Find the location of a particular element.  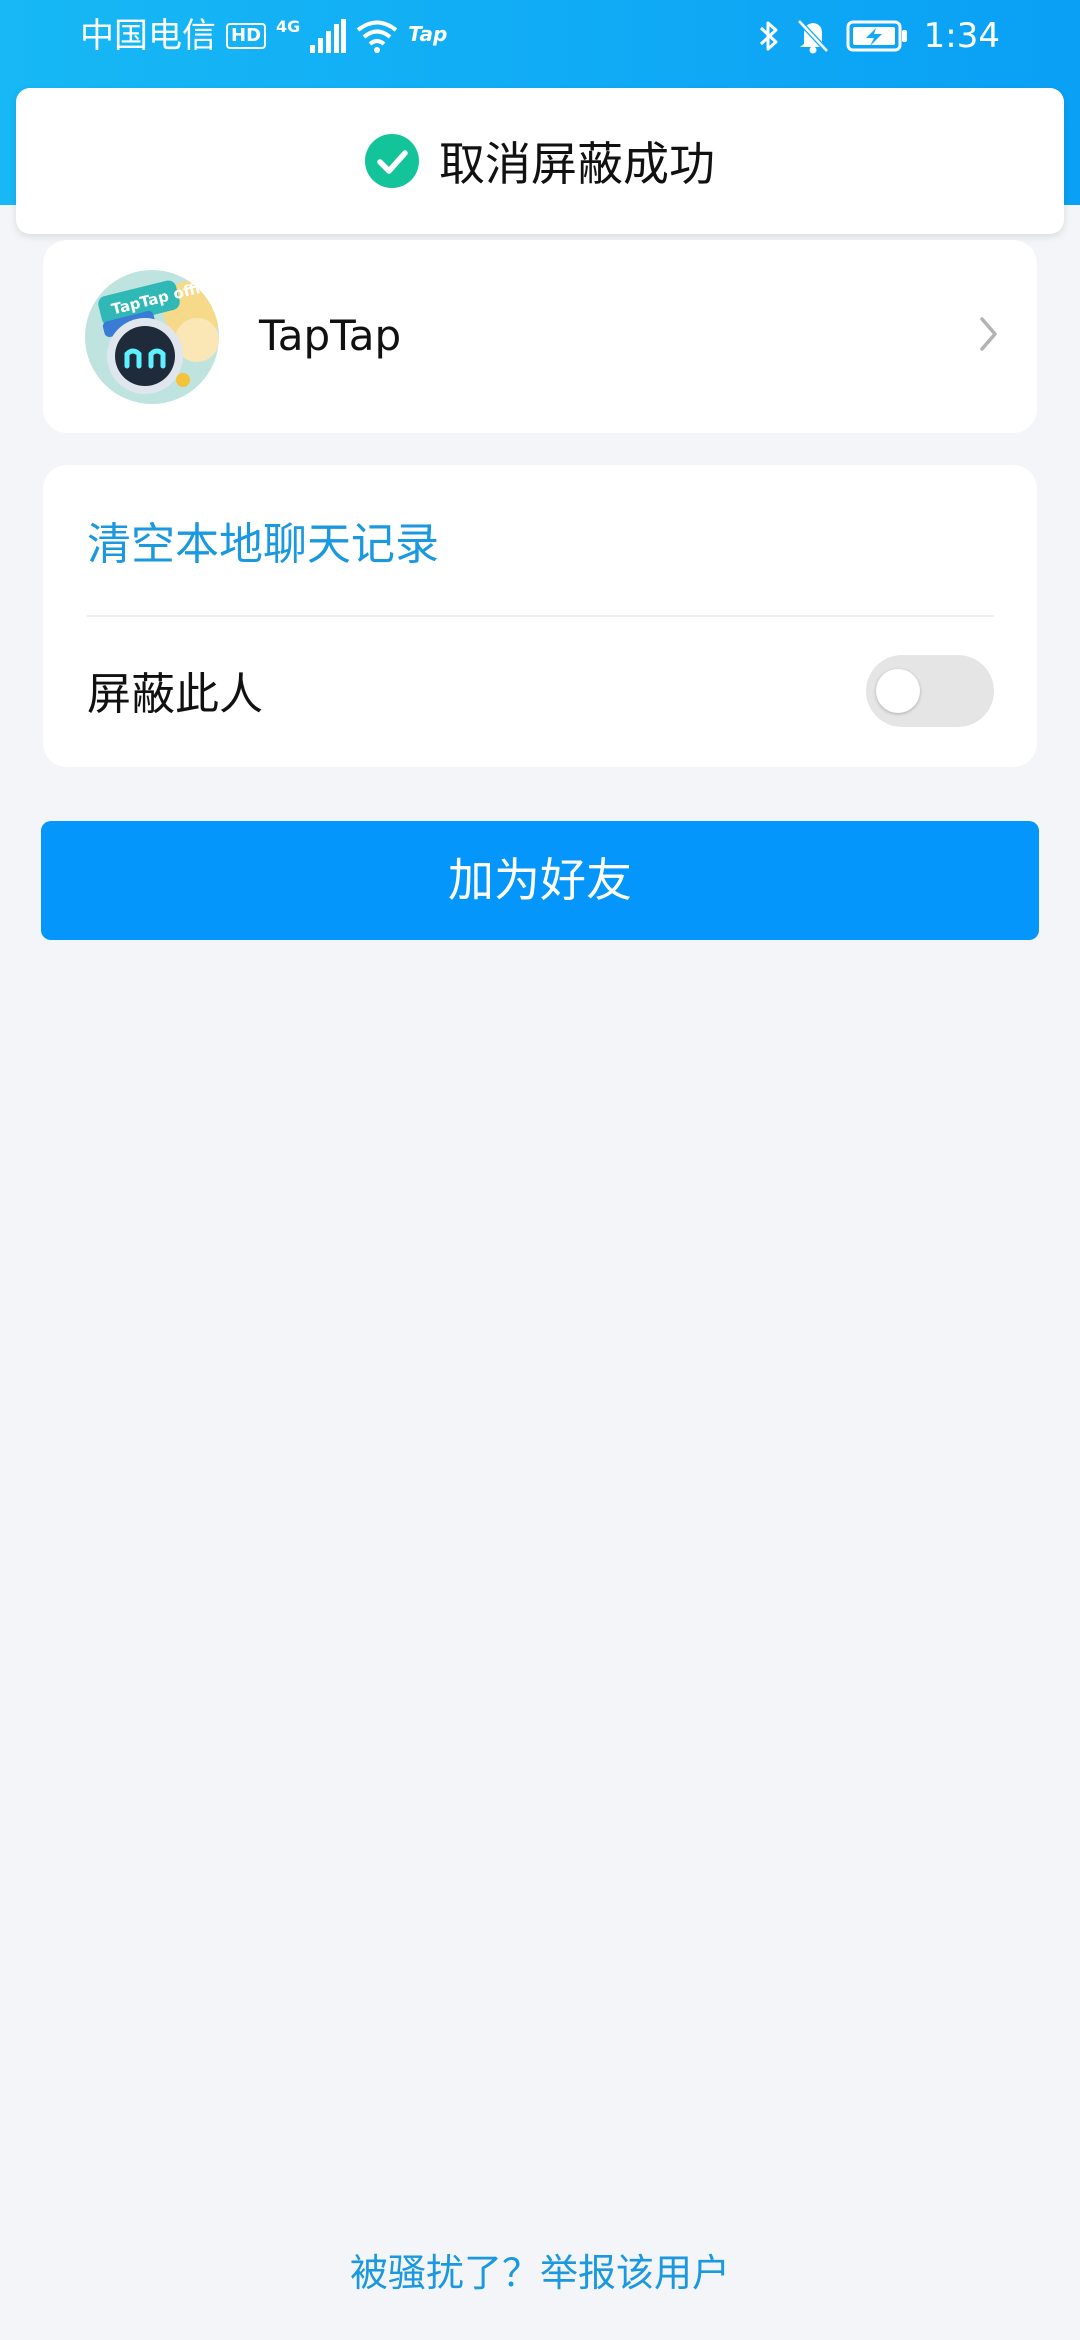

unblock-success-toast: 取消屏蔽成功 is located at coordinates (540, 161).